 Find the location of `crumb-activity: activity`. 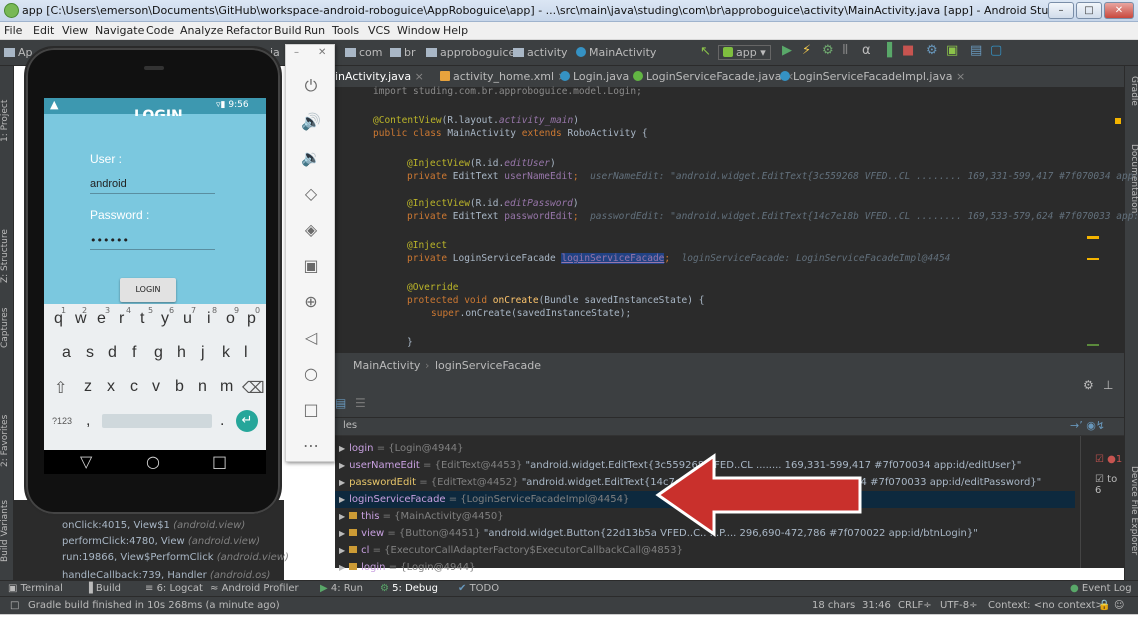

crumb-activity: activity is located at coordinates (540, 52).